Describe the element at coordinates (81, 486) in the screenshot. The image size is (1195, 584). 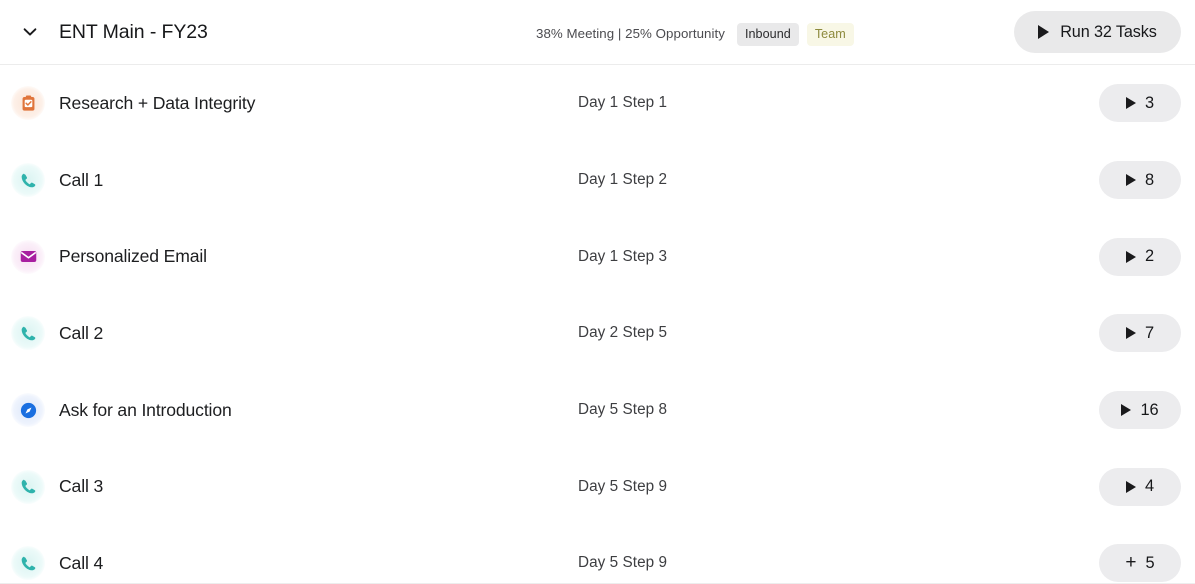
I see `step-label: Call 3` at that location.